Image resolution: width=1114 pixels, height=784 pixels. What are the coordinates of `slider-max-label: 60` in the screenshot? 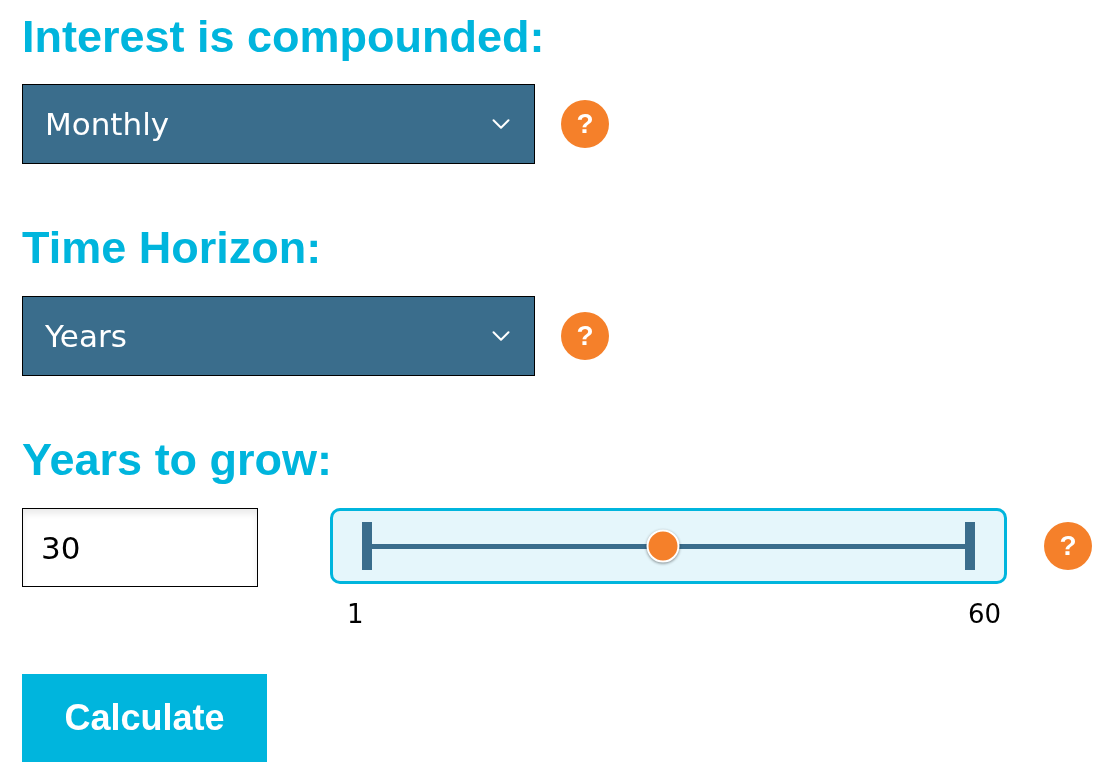 It's located at (984, 614).